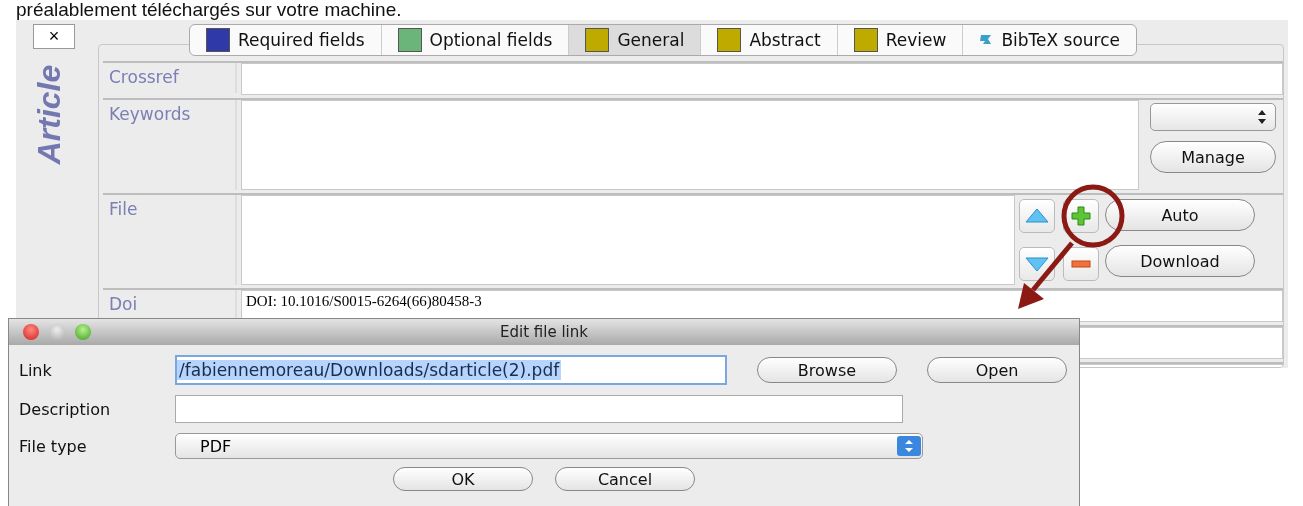  What do you see at coordinates (285, 40) in the screenshot?
I see `tab: Required fields` at bounding box center [285, 40].